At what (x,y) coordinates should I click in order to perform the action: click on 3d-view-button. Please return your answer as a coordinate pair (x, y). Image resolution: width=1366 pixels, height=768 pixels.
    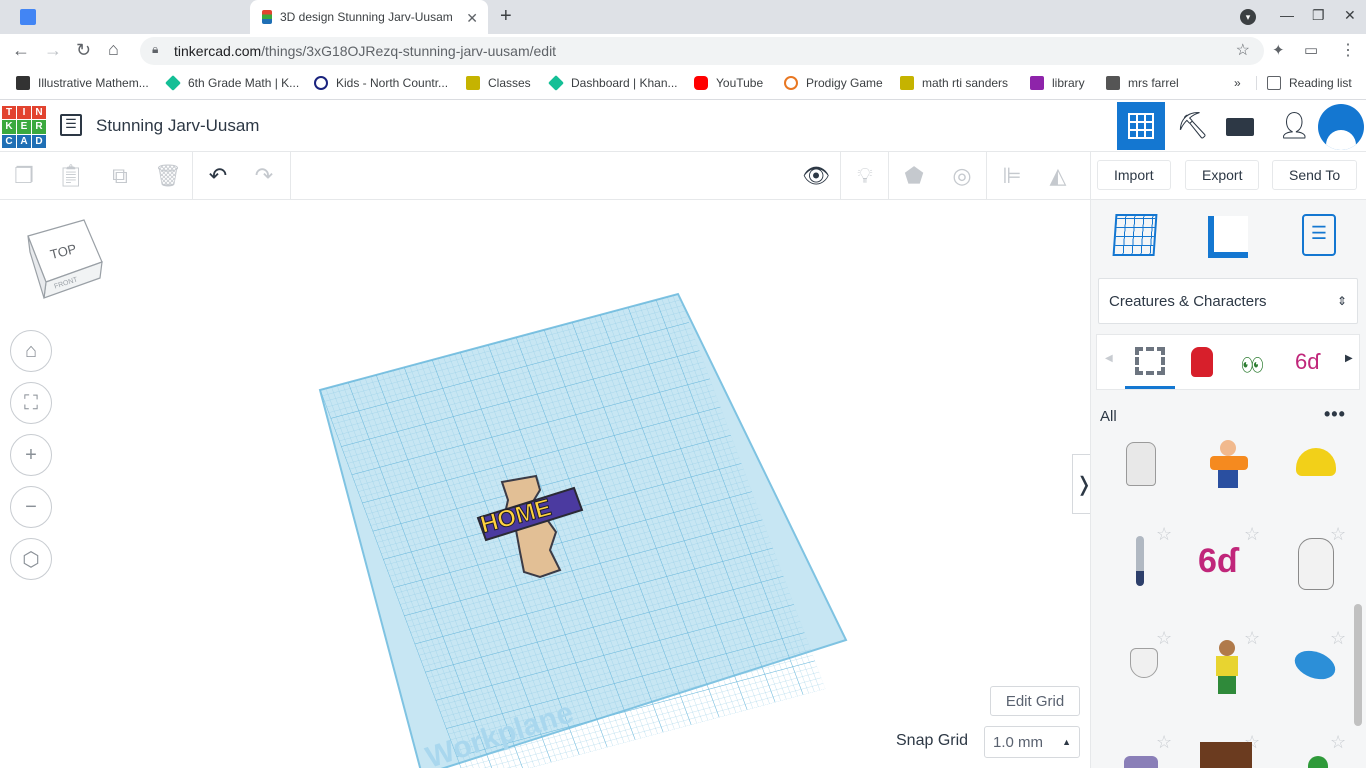
    Looking at the image, I should click on (1141, 126).